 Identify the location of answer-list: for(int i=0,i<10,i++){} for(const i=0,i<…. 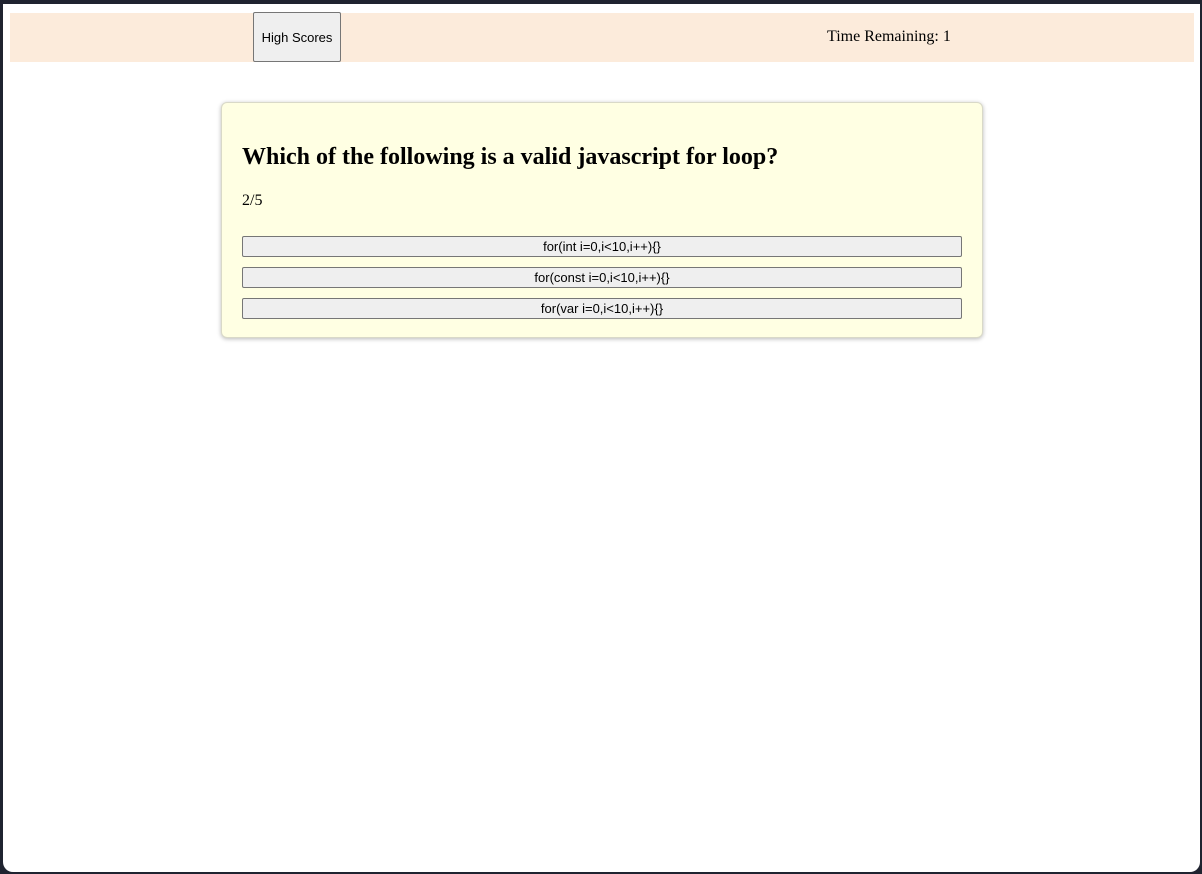
(602, 282).